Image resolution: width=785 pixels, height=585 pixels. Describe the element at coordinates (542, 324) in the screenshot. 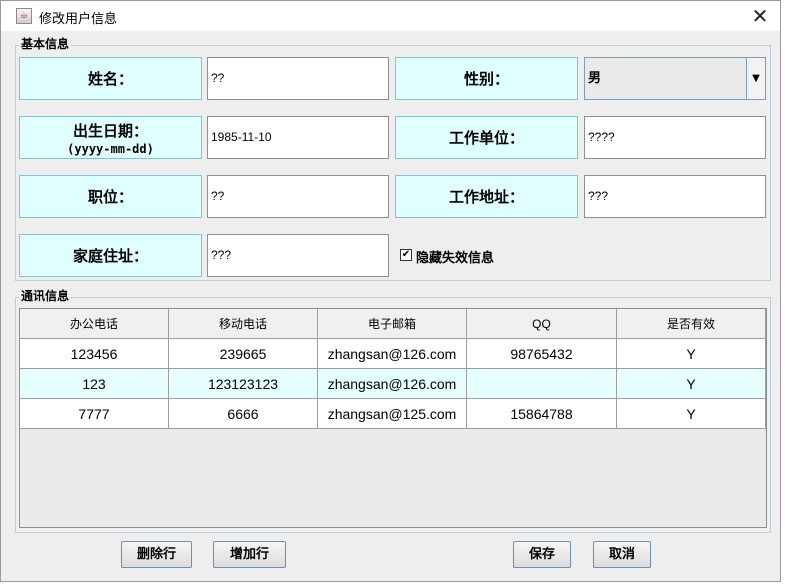

I see `column-header: QQ` at that location.